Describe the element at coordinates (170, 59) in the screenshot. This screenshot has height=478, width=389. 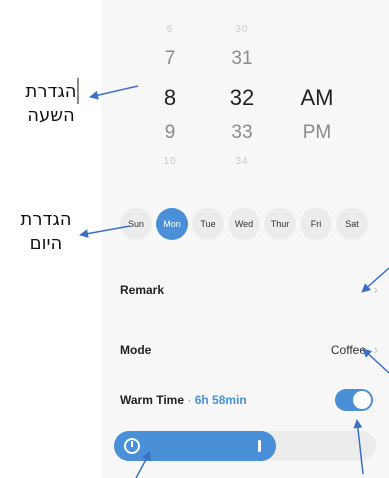
I see `hour-option: 7` at that location.